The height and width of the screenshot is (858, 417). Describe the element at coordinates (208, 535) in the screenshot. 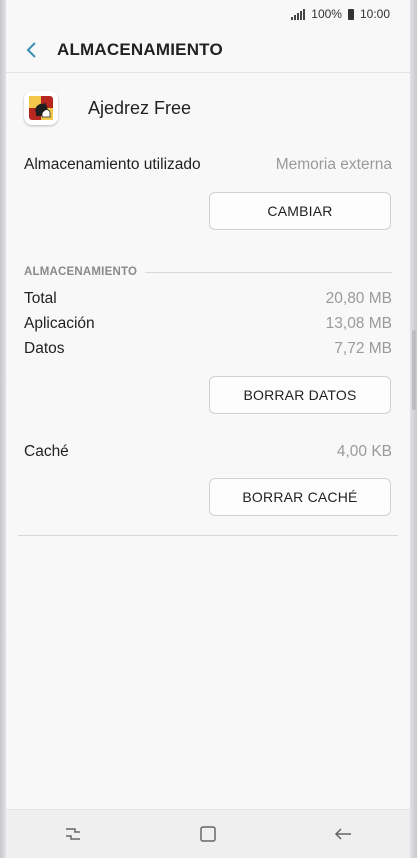

I see `bottom-divider` at that location.